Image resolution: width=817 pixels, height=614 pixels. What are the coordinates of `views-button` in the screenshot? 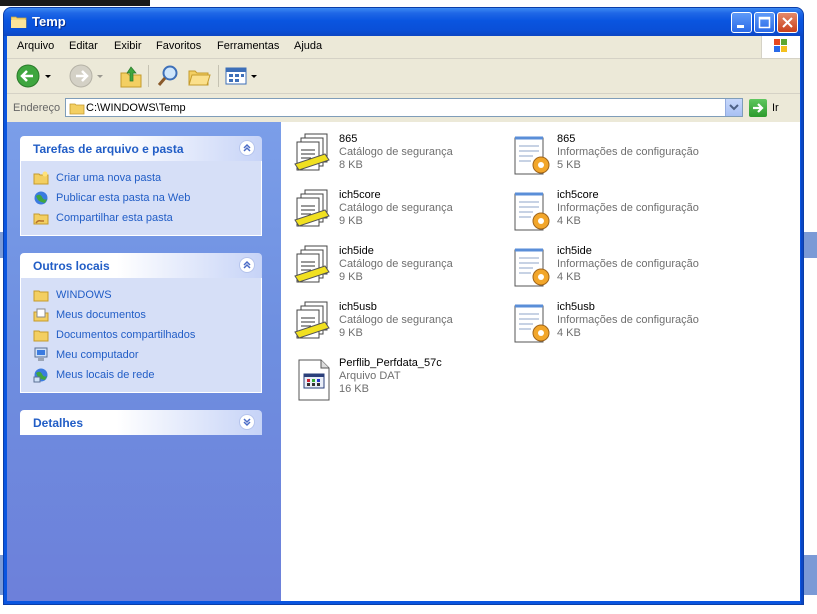 It's located at (242, 76).